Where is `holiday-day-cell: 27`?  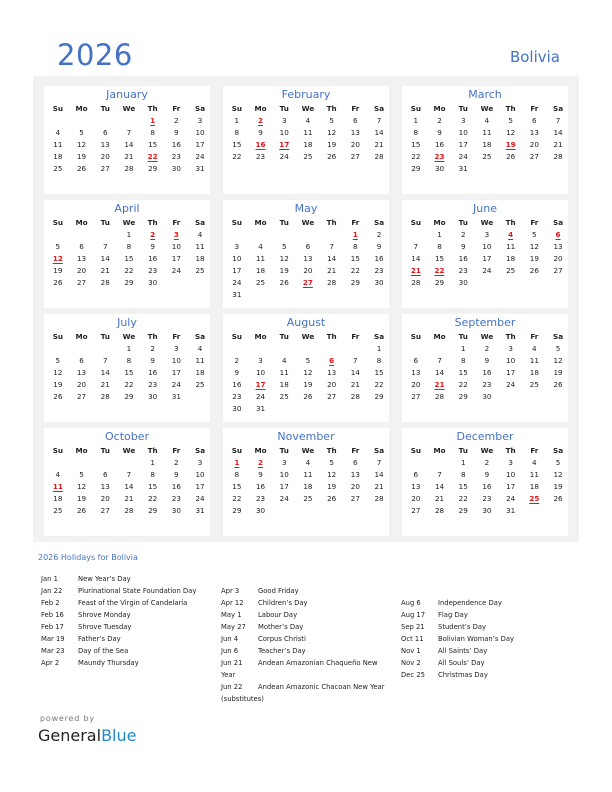
holiday-day-cell: 27 is located at coordinates (307, 282).